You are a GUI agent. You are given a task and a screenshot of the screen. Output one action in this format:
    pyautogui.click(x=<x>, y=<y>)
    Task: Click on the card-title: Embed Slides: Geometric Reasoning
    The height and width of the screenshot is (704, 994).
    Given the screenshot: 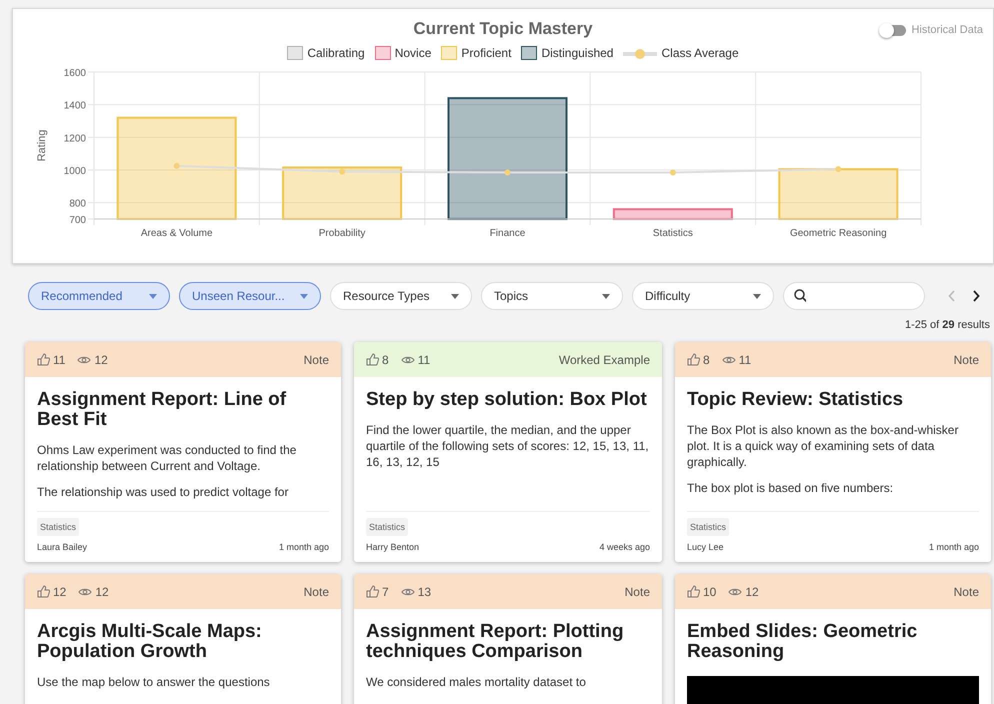 What is the action you would take?
    pyautogui.click(x=833, y=642)
    